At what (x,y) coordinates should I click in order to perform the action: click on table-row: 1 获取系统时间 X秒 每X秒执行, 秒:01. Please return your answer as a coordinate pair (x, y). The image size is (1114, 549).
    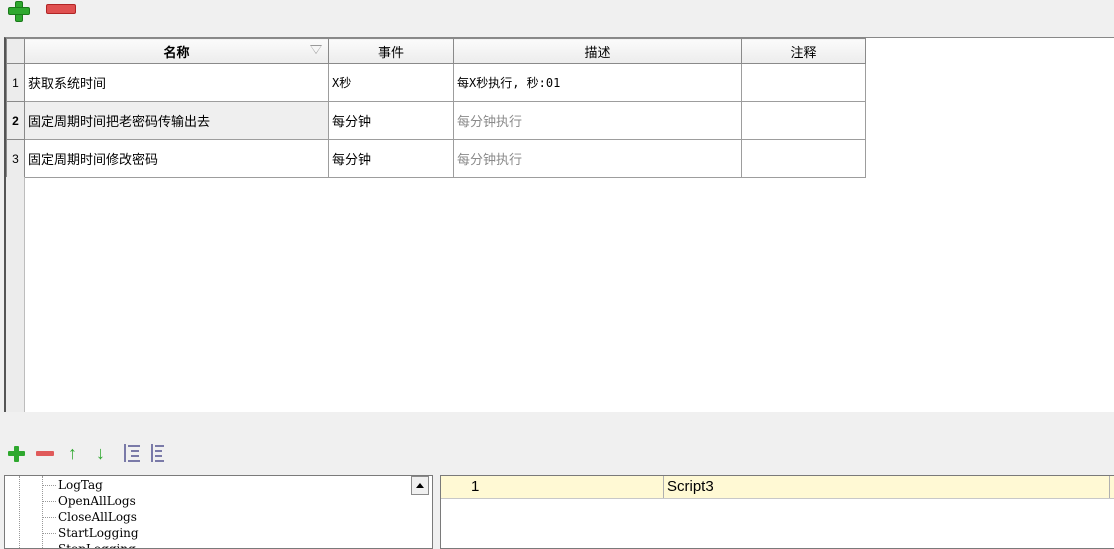
    Looking at the image, I should click on (436, 82).